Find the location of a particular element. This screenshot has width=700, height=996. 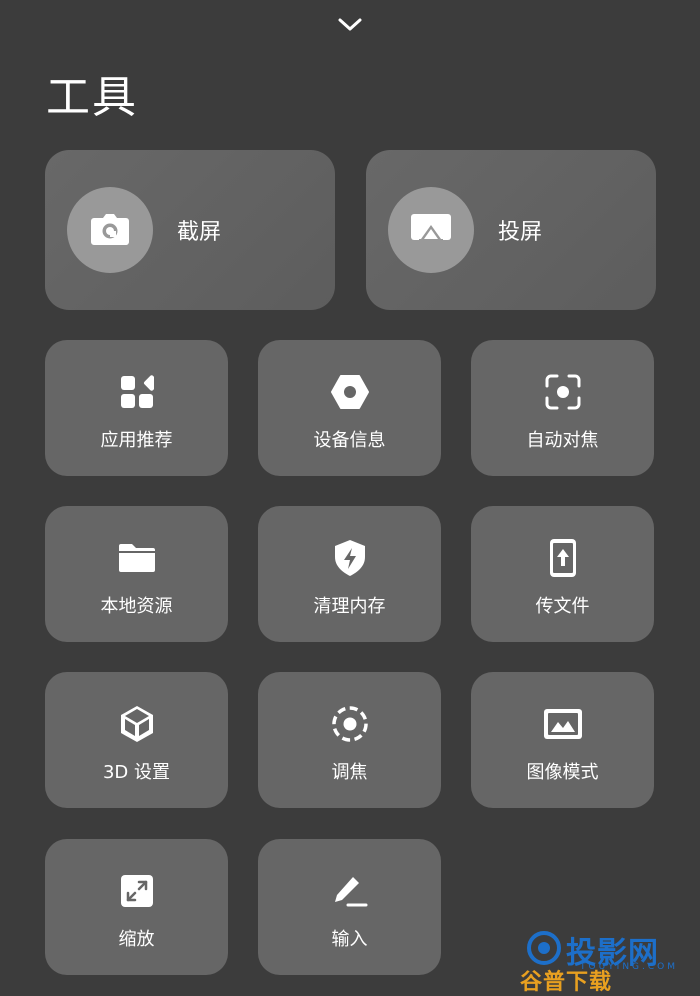

watermark-bottom: 谷普下载 is located at coordinates (566, 982).